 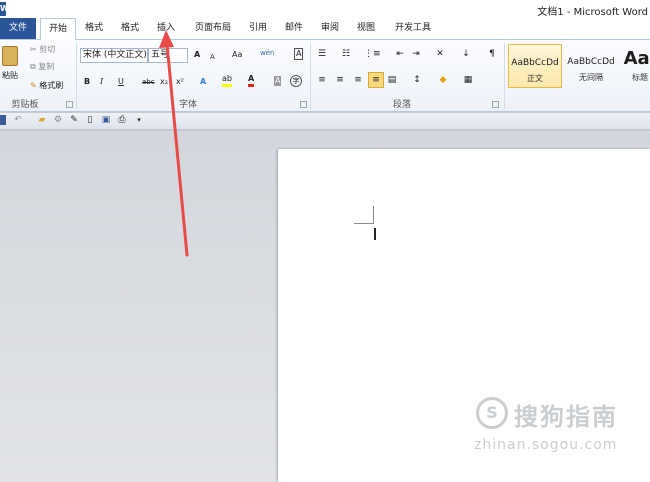 I want to click on format-painter-button: ✎ 格式刷, so click(x=46, y=86).